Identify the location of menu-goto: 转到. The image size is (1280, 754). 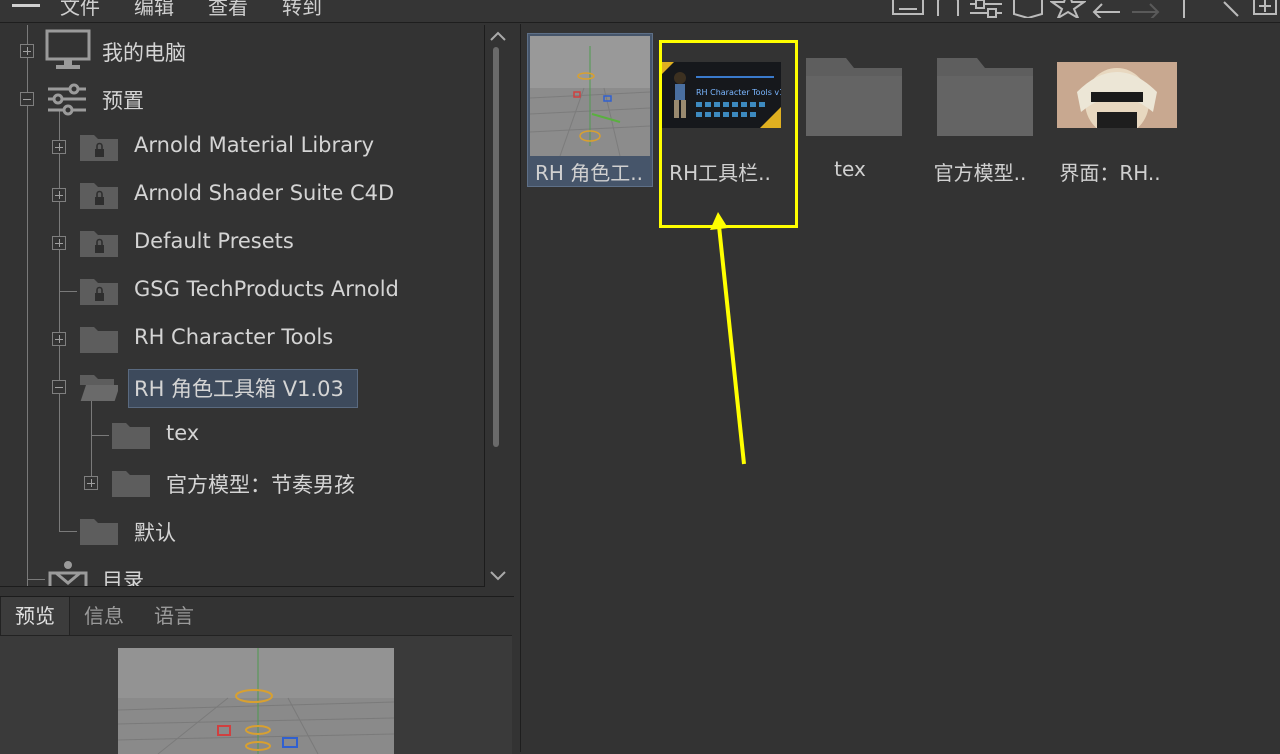
(302, 10).